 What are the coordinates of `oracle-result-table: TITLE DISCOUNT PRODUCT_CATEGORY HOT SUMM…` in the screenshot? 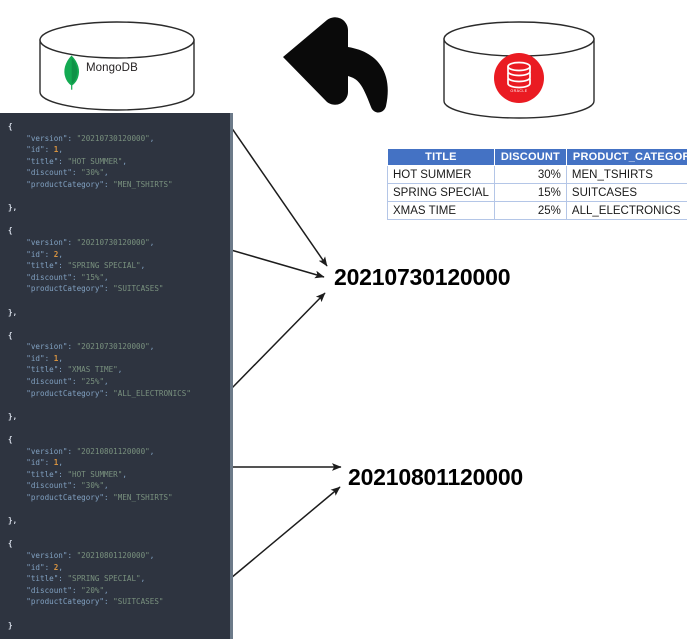 It's located at (537, 184).